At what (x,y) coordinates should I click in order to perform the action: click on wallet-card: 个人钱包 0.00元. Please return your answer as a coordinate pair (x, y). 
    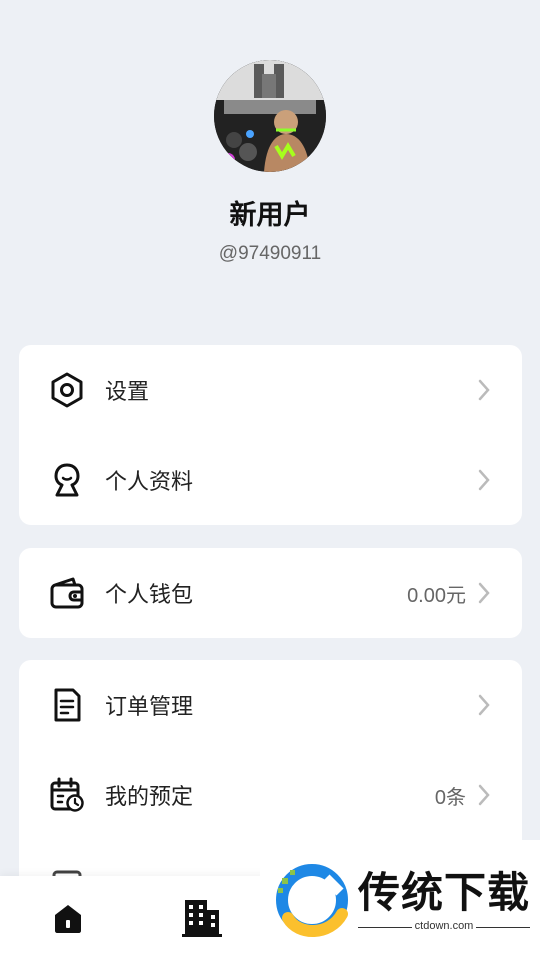
    Looking at the image, I should click on (270, 593).